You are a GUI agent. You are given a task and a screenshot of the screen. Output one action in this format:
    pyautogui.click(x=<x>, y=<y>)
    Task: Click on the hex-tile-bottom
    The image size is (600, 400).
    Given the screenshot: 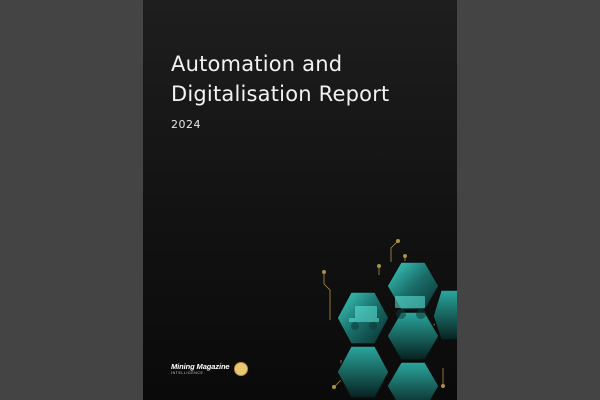 What is the action you would take?
    pyautogui.click(x=413, y=380)
    